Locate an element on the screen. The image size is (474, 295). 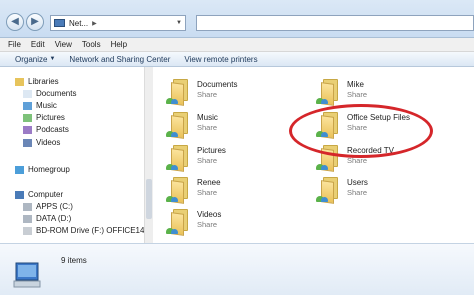
nav-item: Music is located at coordinates (40, 105).